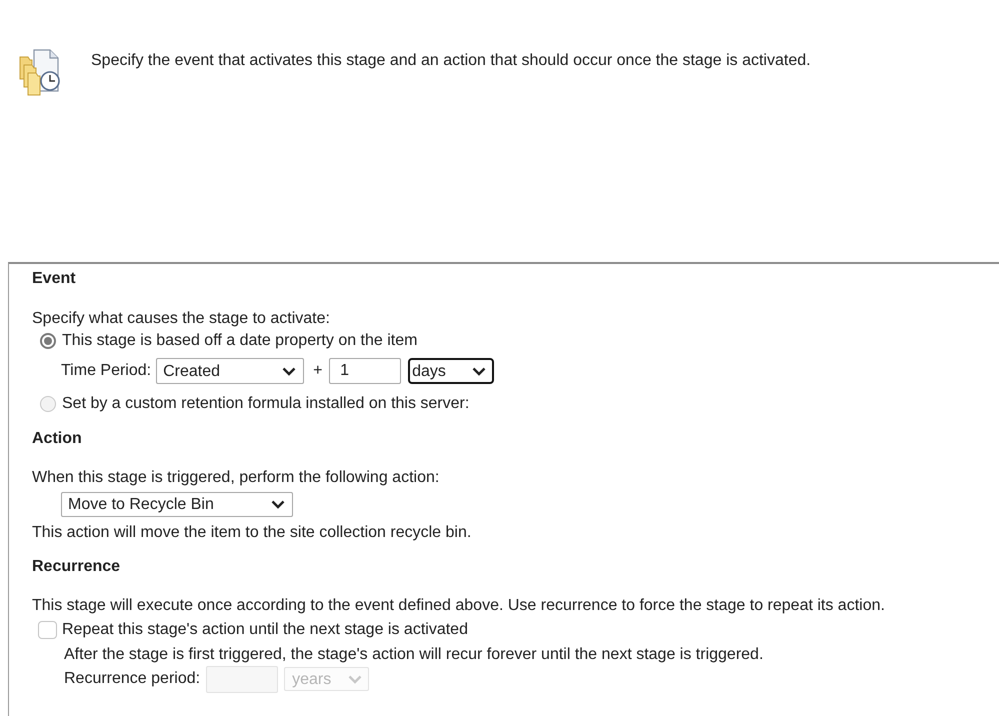  Describe the element at coordinates (76, 567) in the screenshot. I see `section-heading: Recurrence` at that location.